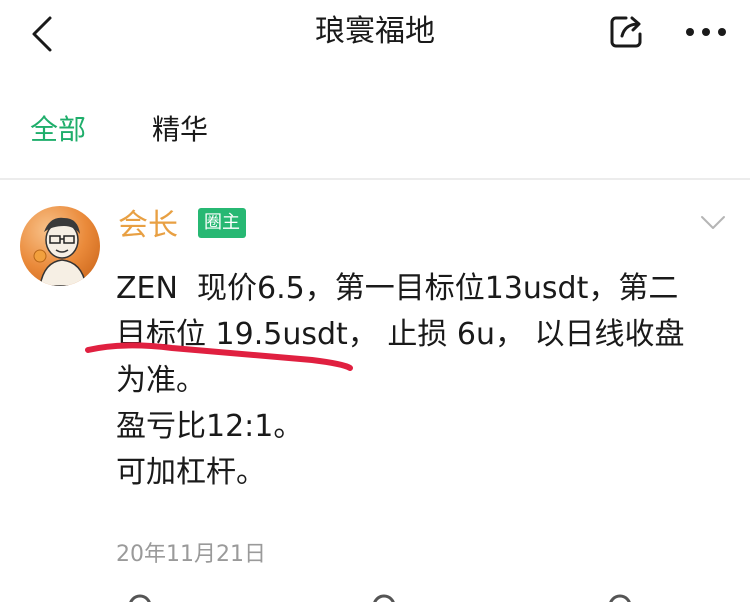 The height and width of the screenshot is (602, 750). Describe the element at coordinates (58, 130) in the screenshot. I see `tab-all: 全部` at that location.